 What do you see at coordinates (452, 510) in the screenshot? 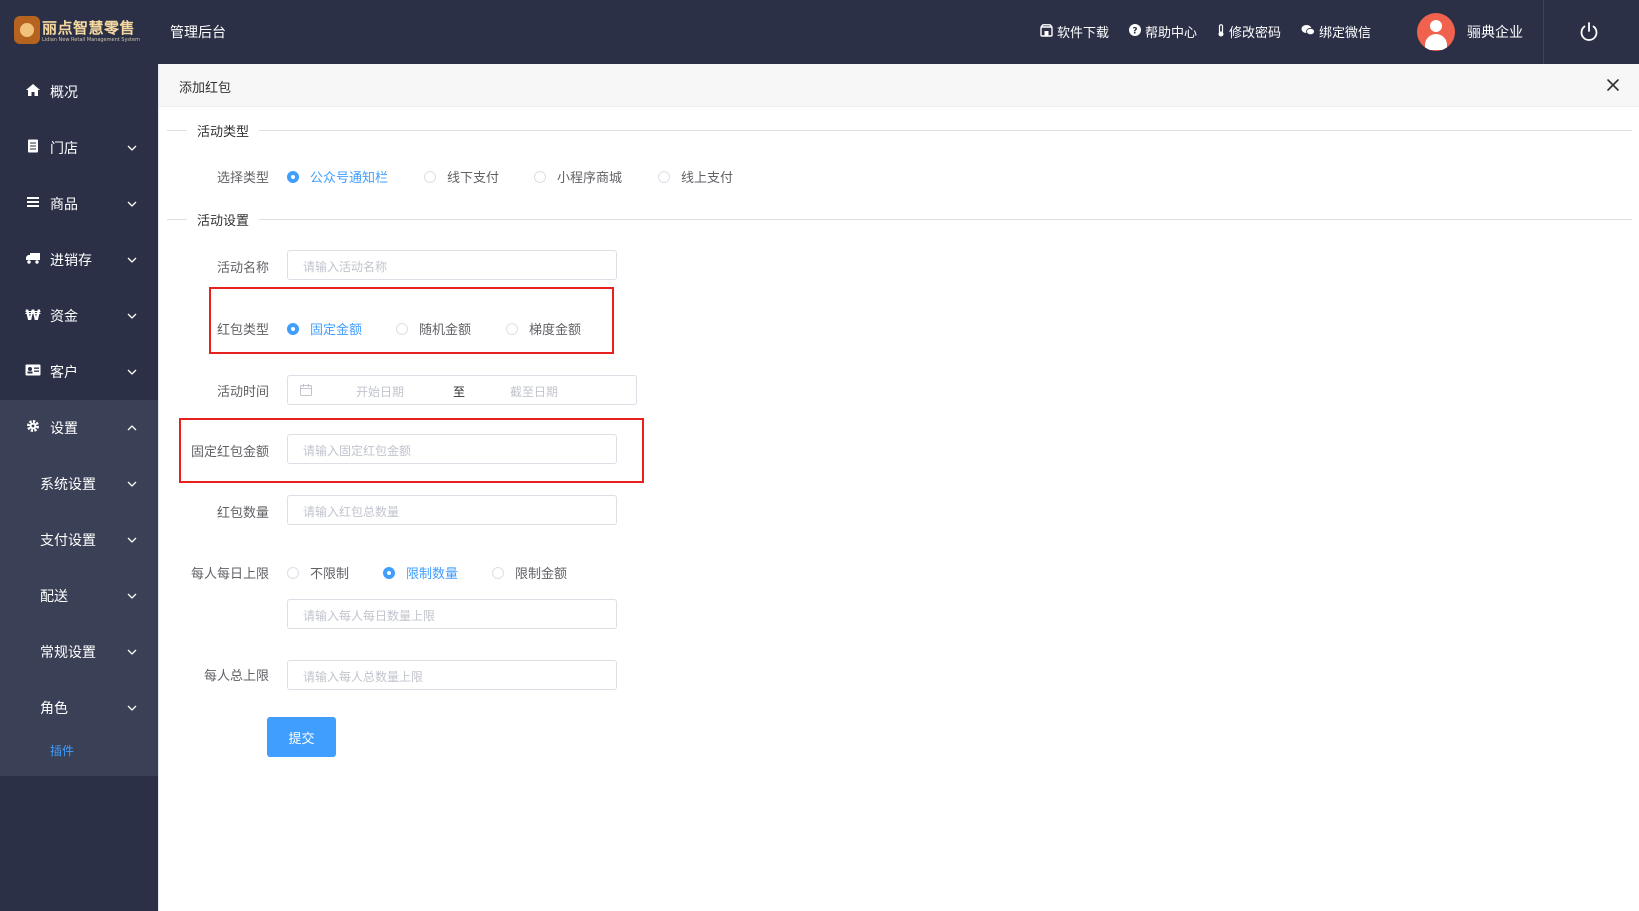
I see `red-packet-count-input: 请输入红包总数量` at bounding box center [452, 510].